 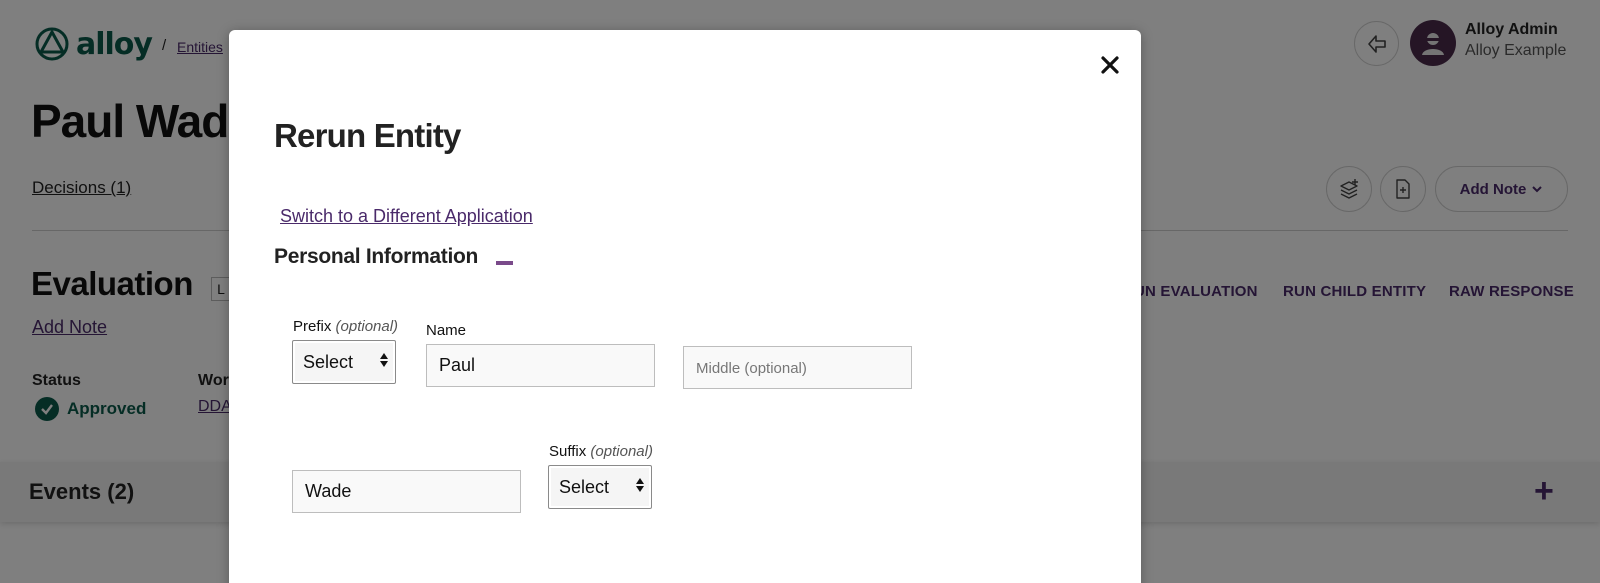 I want to click on modal-title: Rerun Entity, so click(x=367, y=135).